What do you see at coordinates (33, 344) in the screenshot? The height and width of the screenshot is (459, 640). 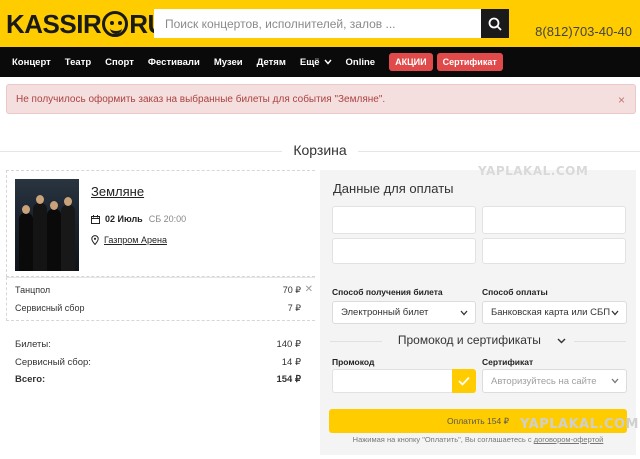 I see `total-label: Билеты:` at bounding box center [33, 344].